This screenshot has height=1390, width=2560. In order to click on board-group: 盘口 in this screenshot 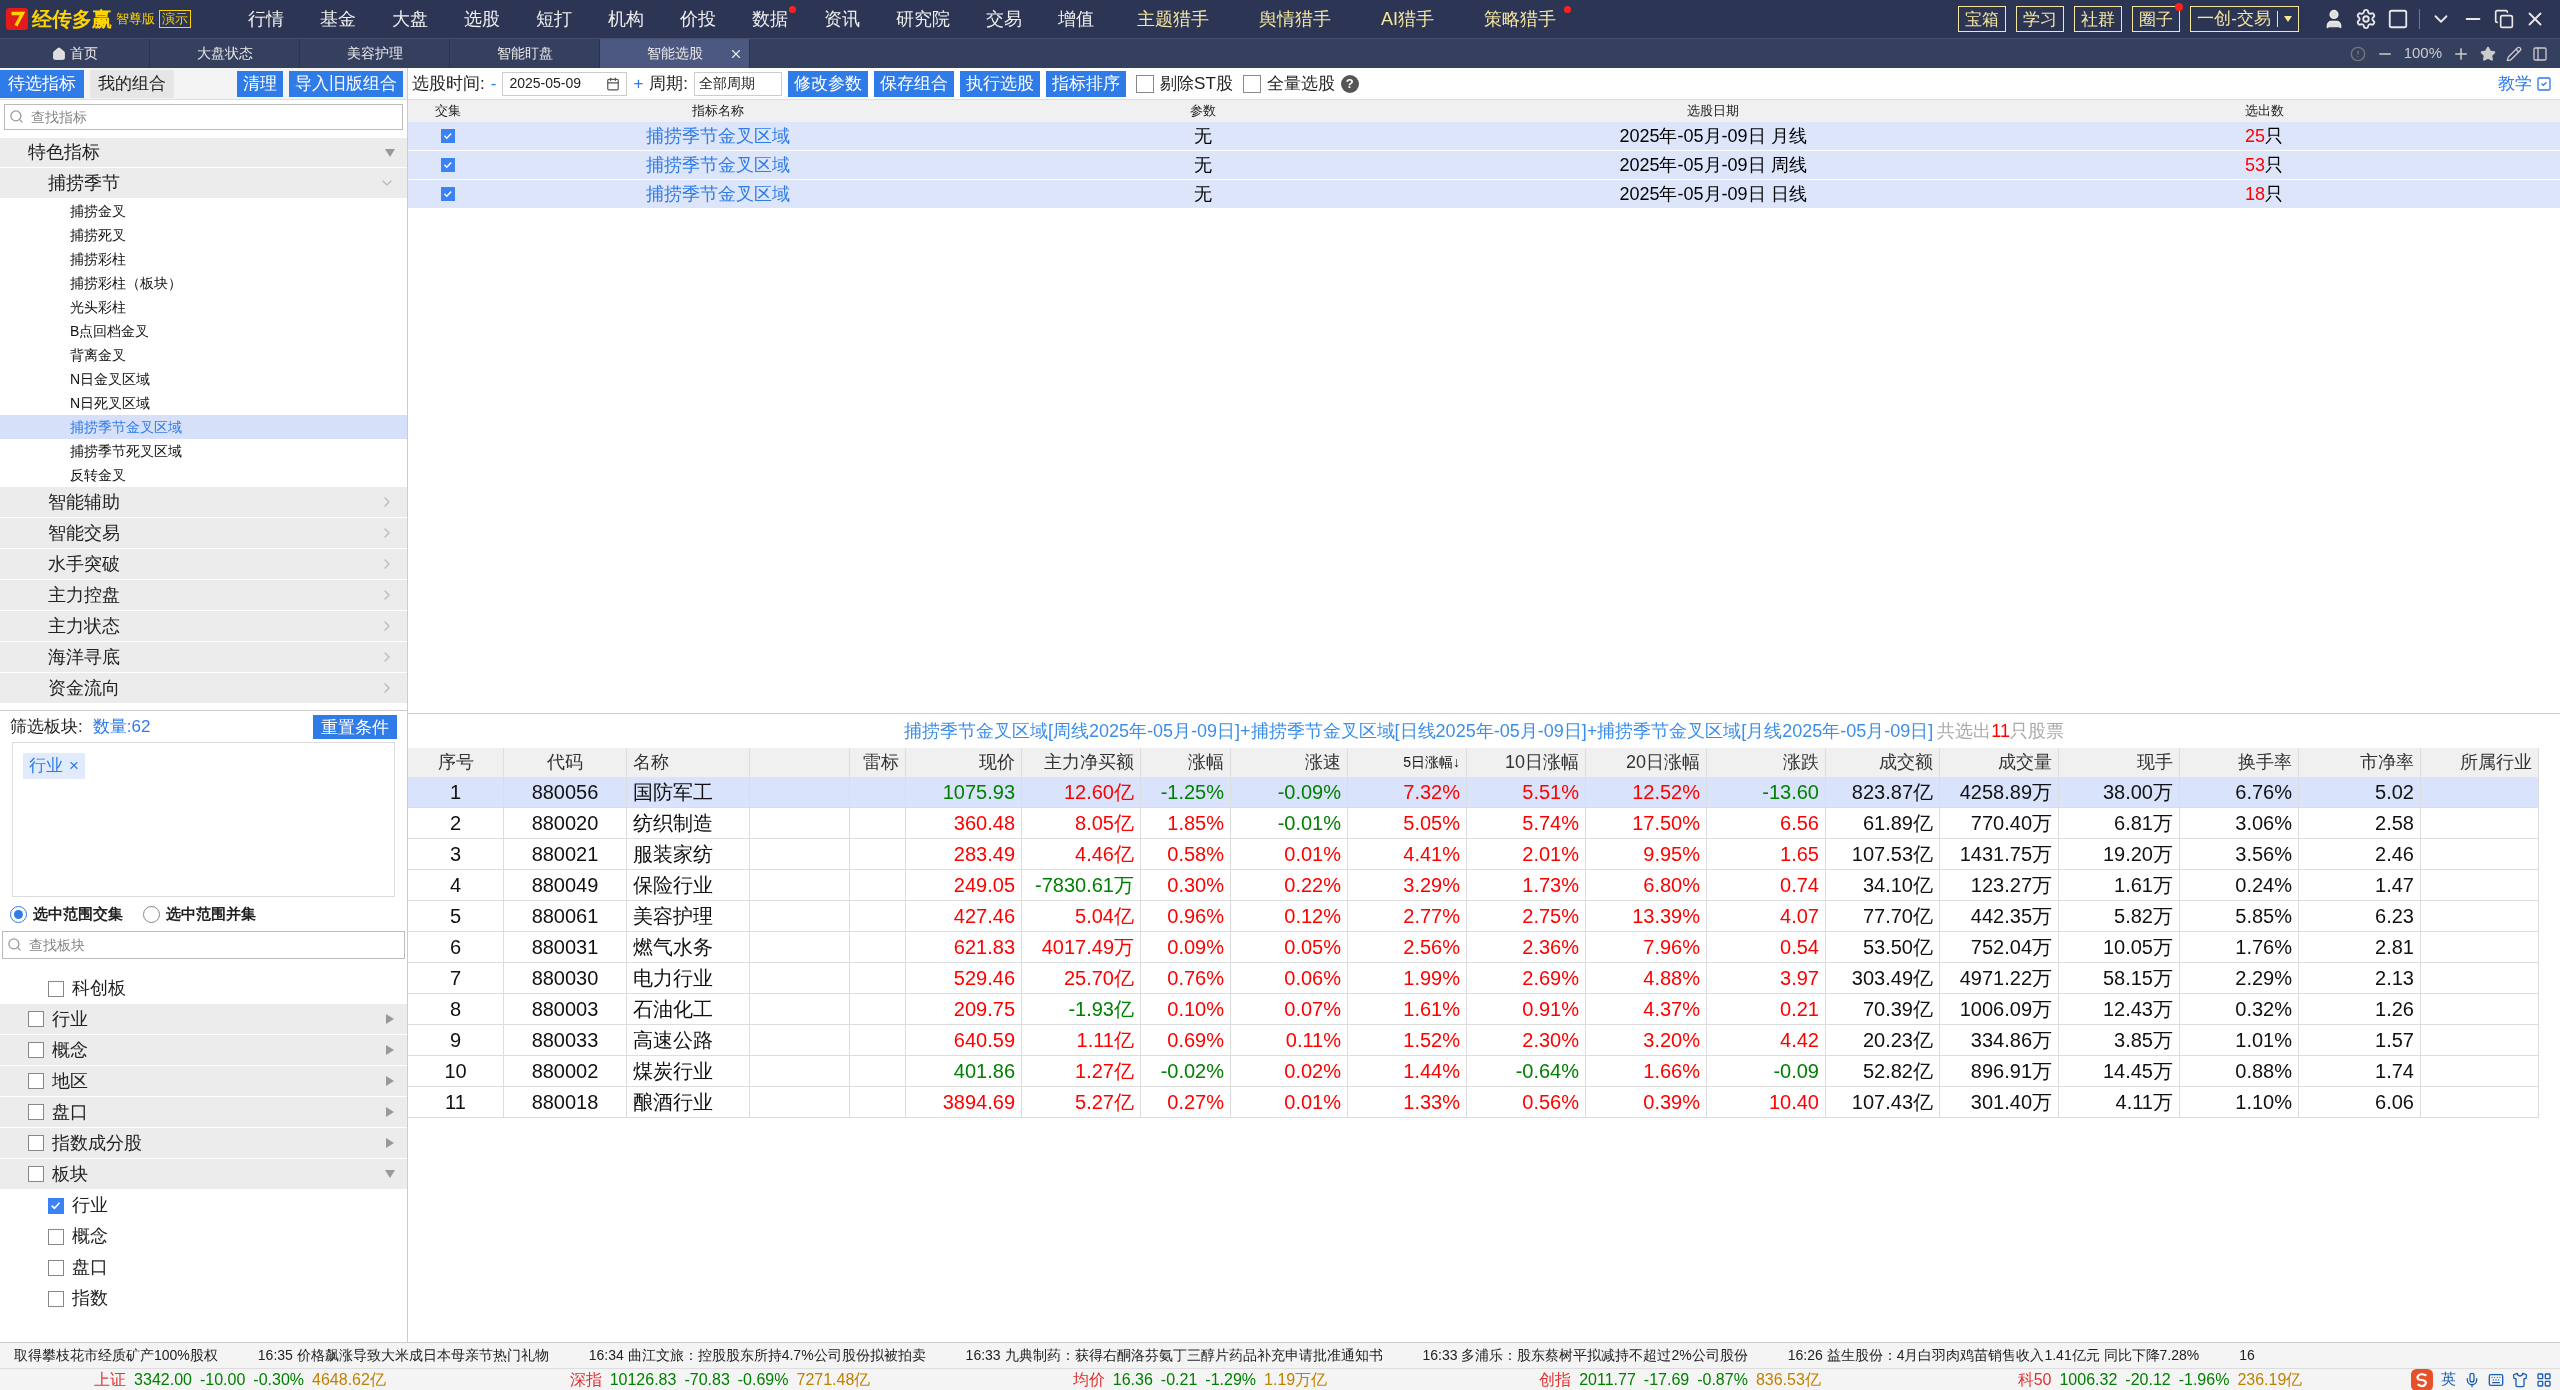, I will do `click(203, 1112)`.